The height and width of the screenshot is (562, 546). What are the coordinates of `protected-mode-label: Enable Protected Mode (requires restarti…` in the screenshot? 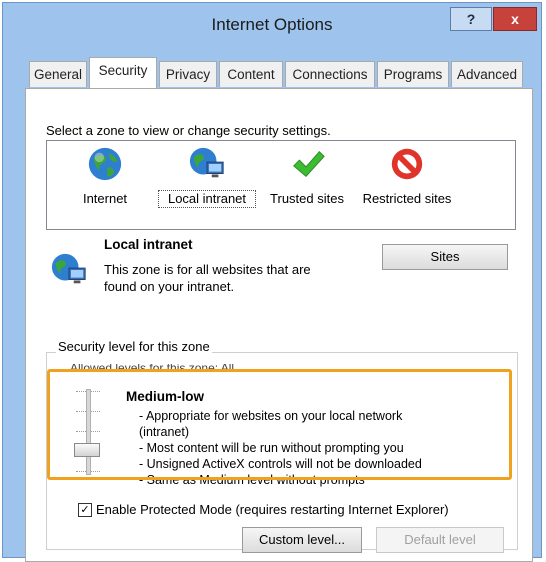 It's located at (272, 509).